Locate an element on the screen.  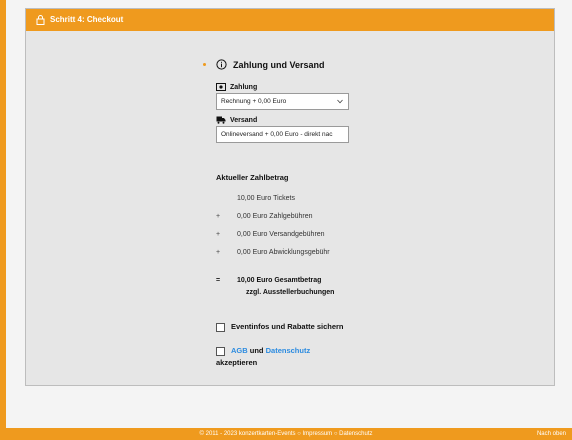
bullet-dot is located at coordinates (204, 64).